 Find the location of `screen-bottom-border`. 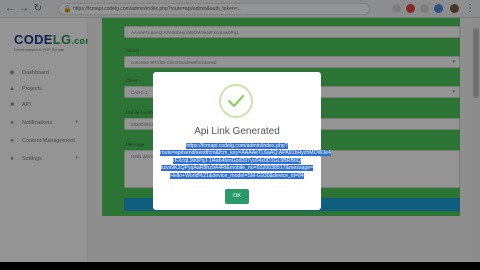

screen-bottom-border is located at coordinates (240, 266).